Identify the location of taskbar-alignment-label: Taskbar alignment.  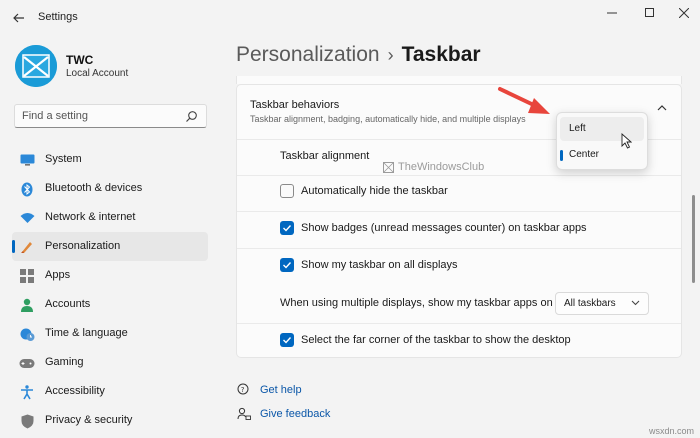
(325, 156).